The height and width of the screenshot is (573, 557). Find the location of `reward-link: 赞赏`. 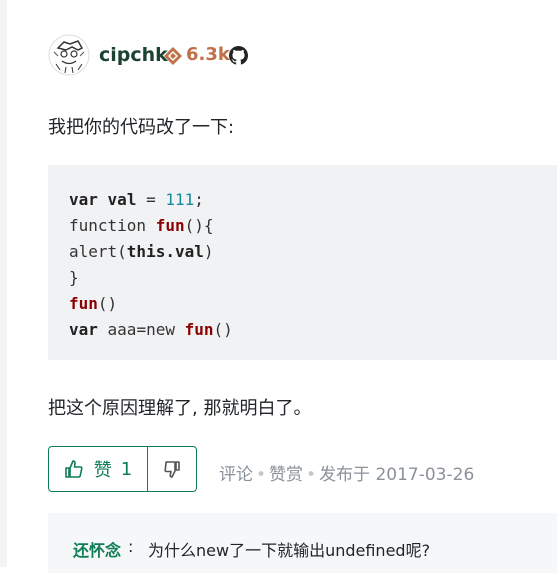

reward-link: 赞赏 is located at coordinates (286, 475).